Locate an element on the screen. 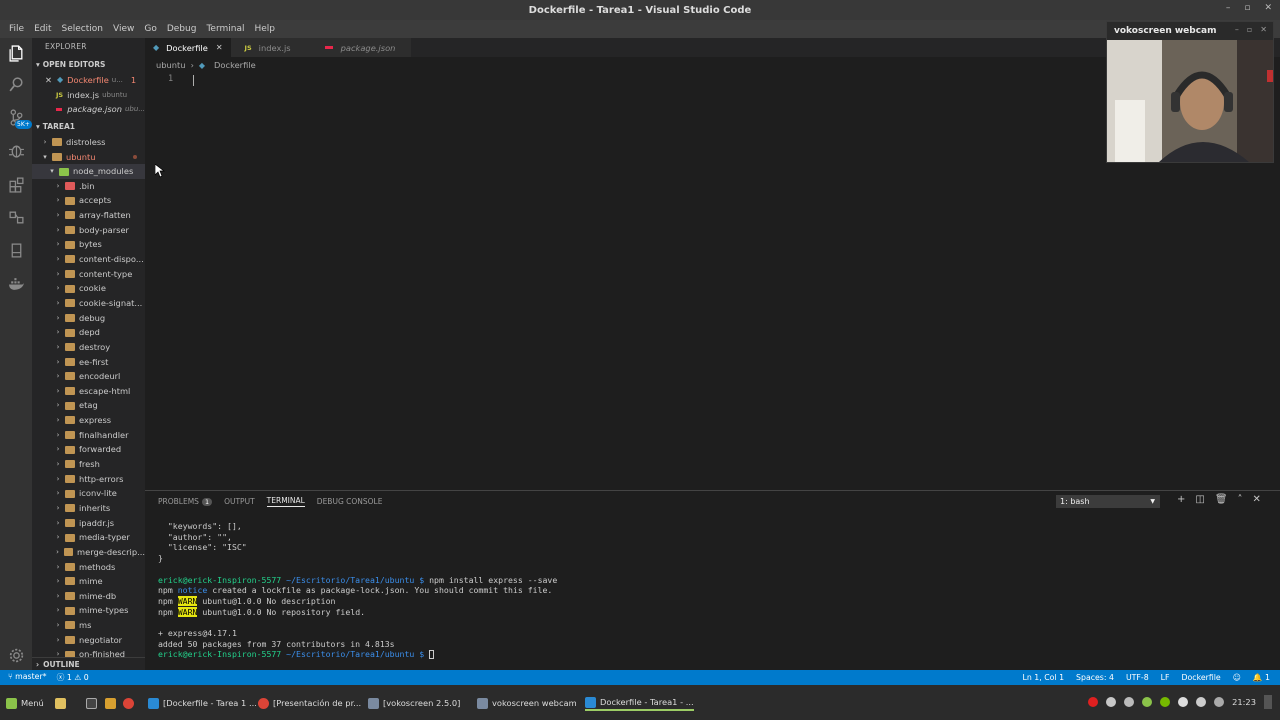 The image size is (1280, 720). cursor-position: Ln 1, Col 1 is located at coordinates (1044, 677).